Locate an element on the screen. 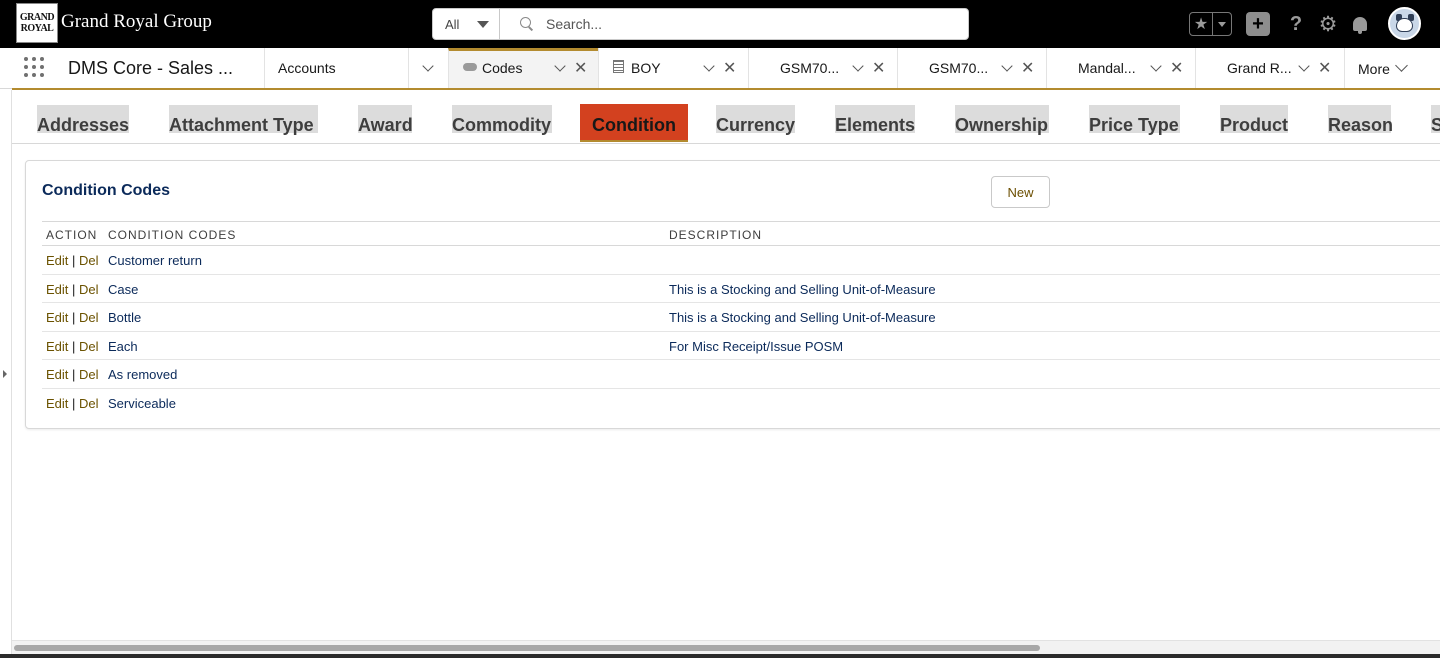 The image size is (1440, 658). subtab-ownership: Ownership is located at coordinates (1002, 120).